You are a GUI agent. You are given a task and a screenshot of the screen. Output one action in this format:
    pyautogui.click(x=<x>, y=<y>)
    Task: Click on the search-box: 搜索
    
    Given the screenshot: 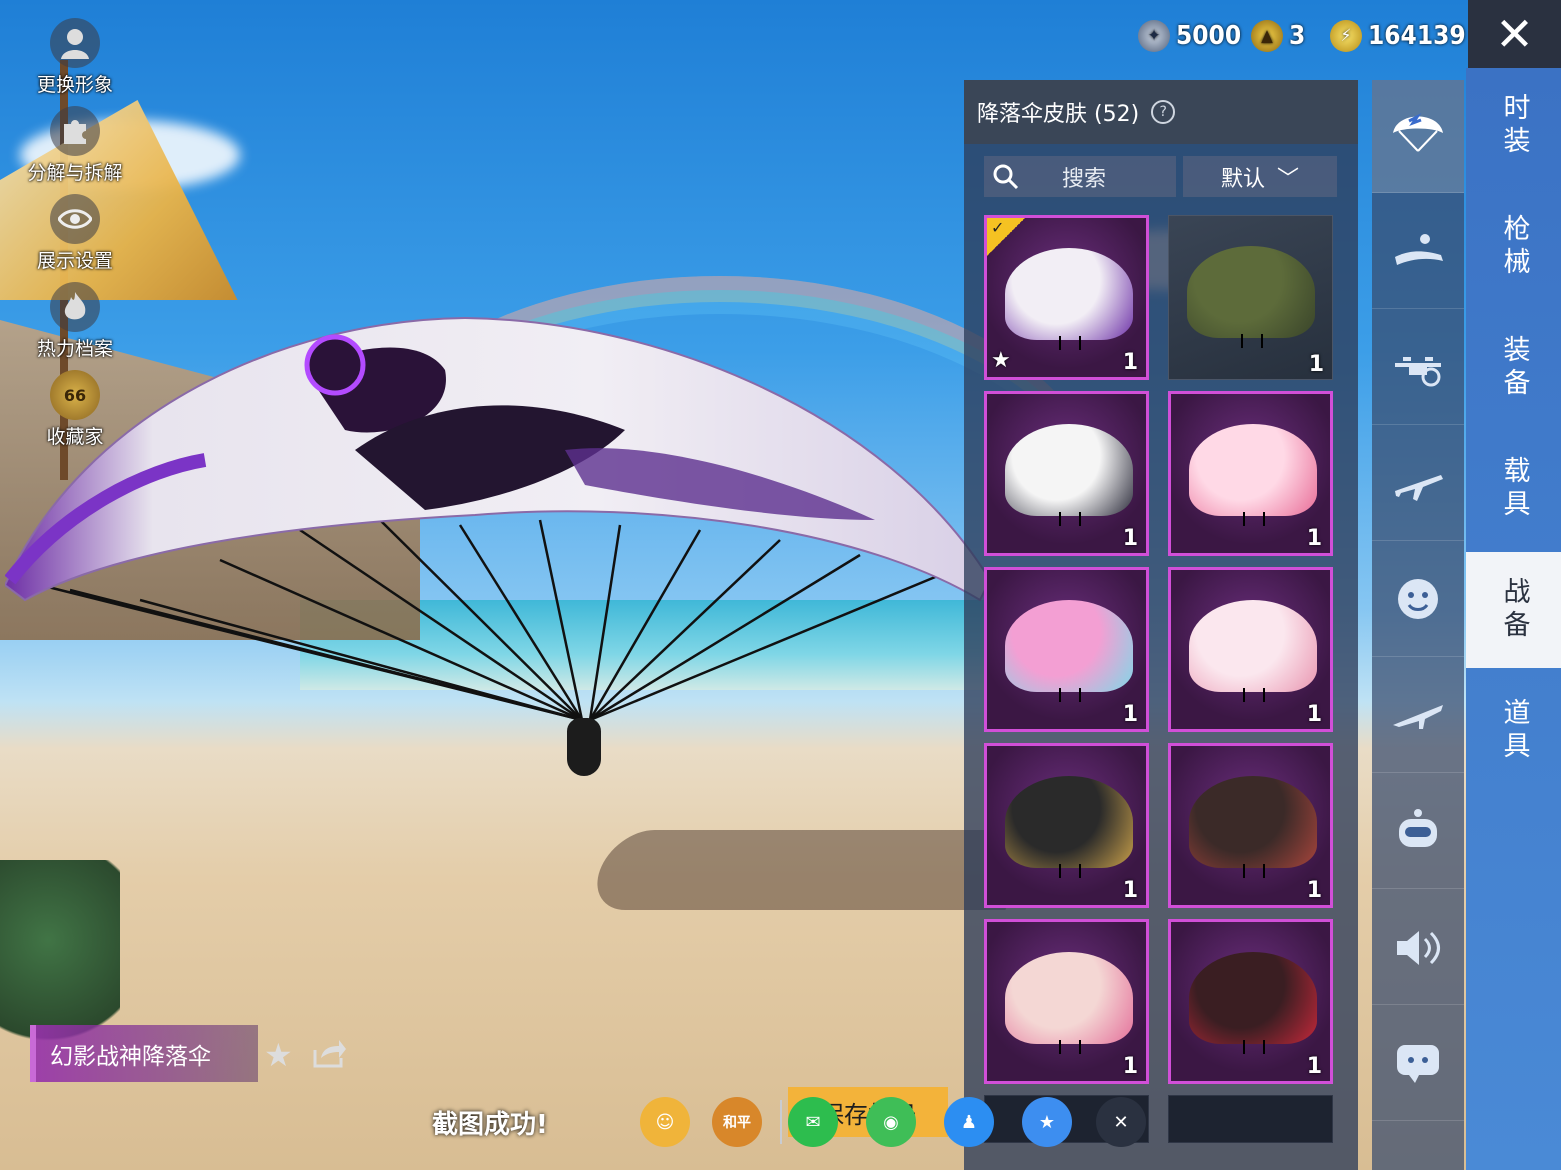 What is the action you would take?
    pyautogui.click(x=1080, y=176)
    